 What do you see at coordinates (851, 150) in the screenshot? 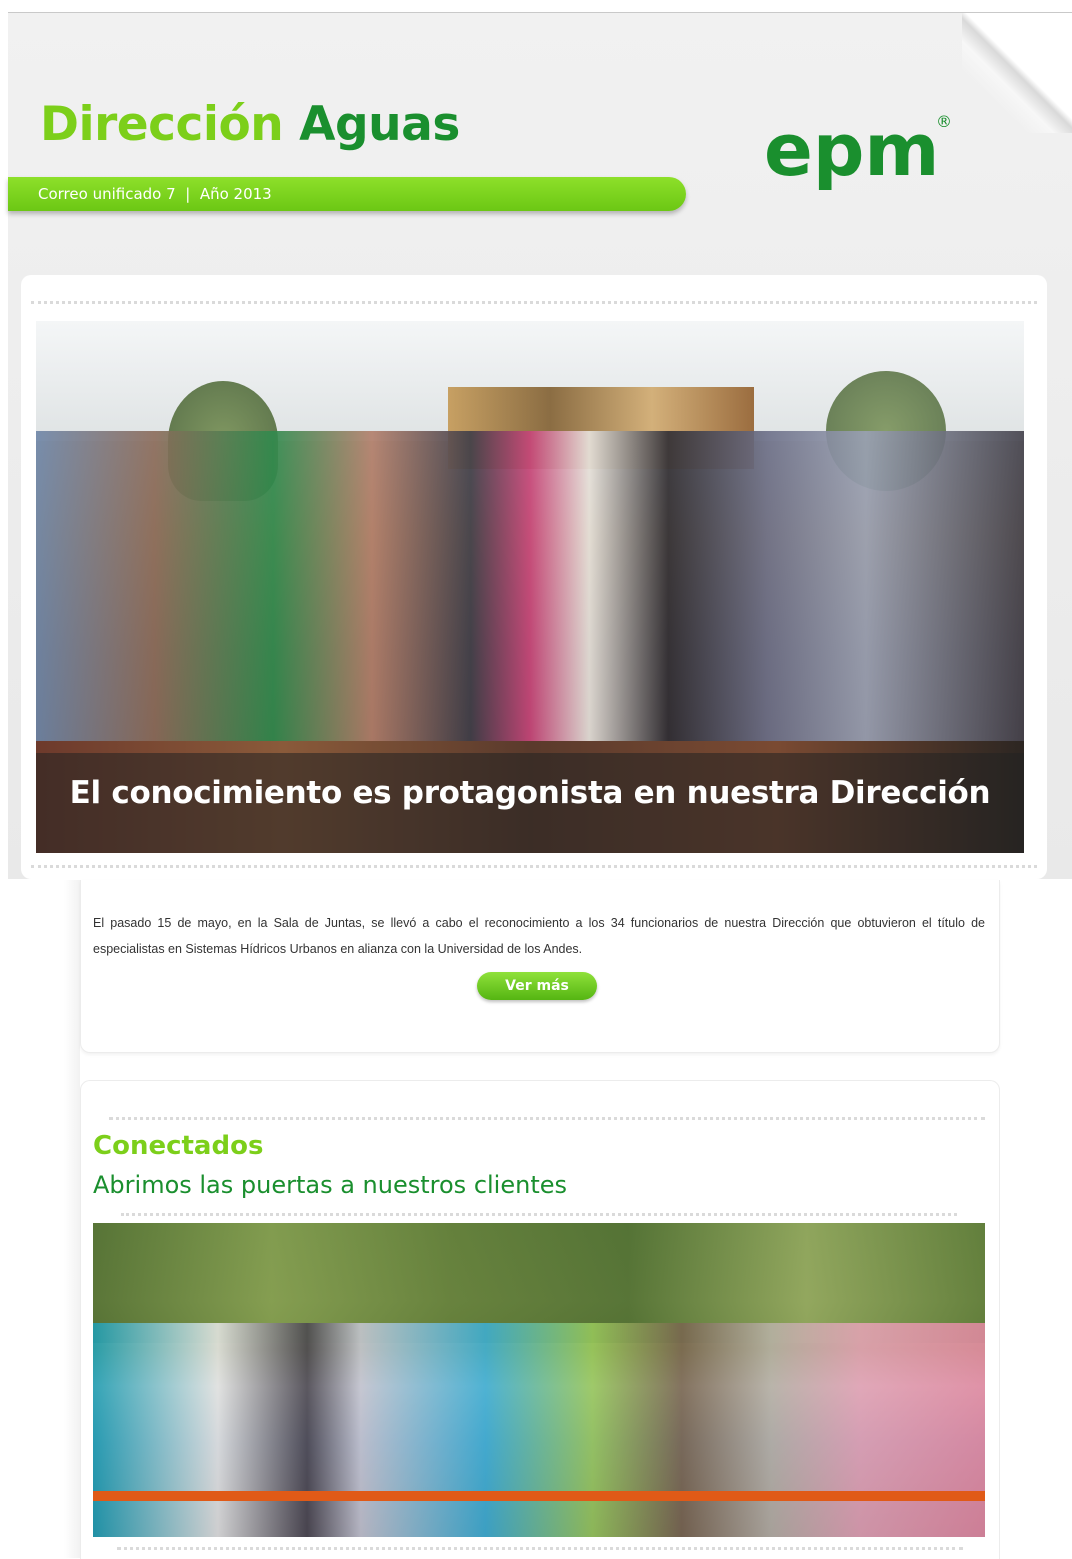
I see `logo-text: epm` at bounding box center [851, 150].